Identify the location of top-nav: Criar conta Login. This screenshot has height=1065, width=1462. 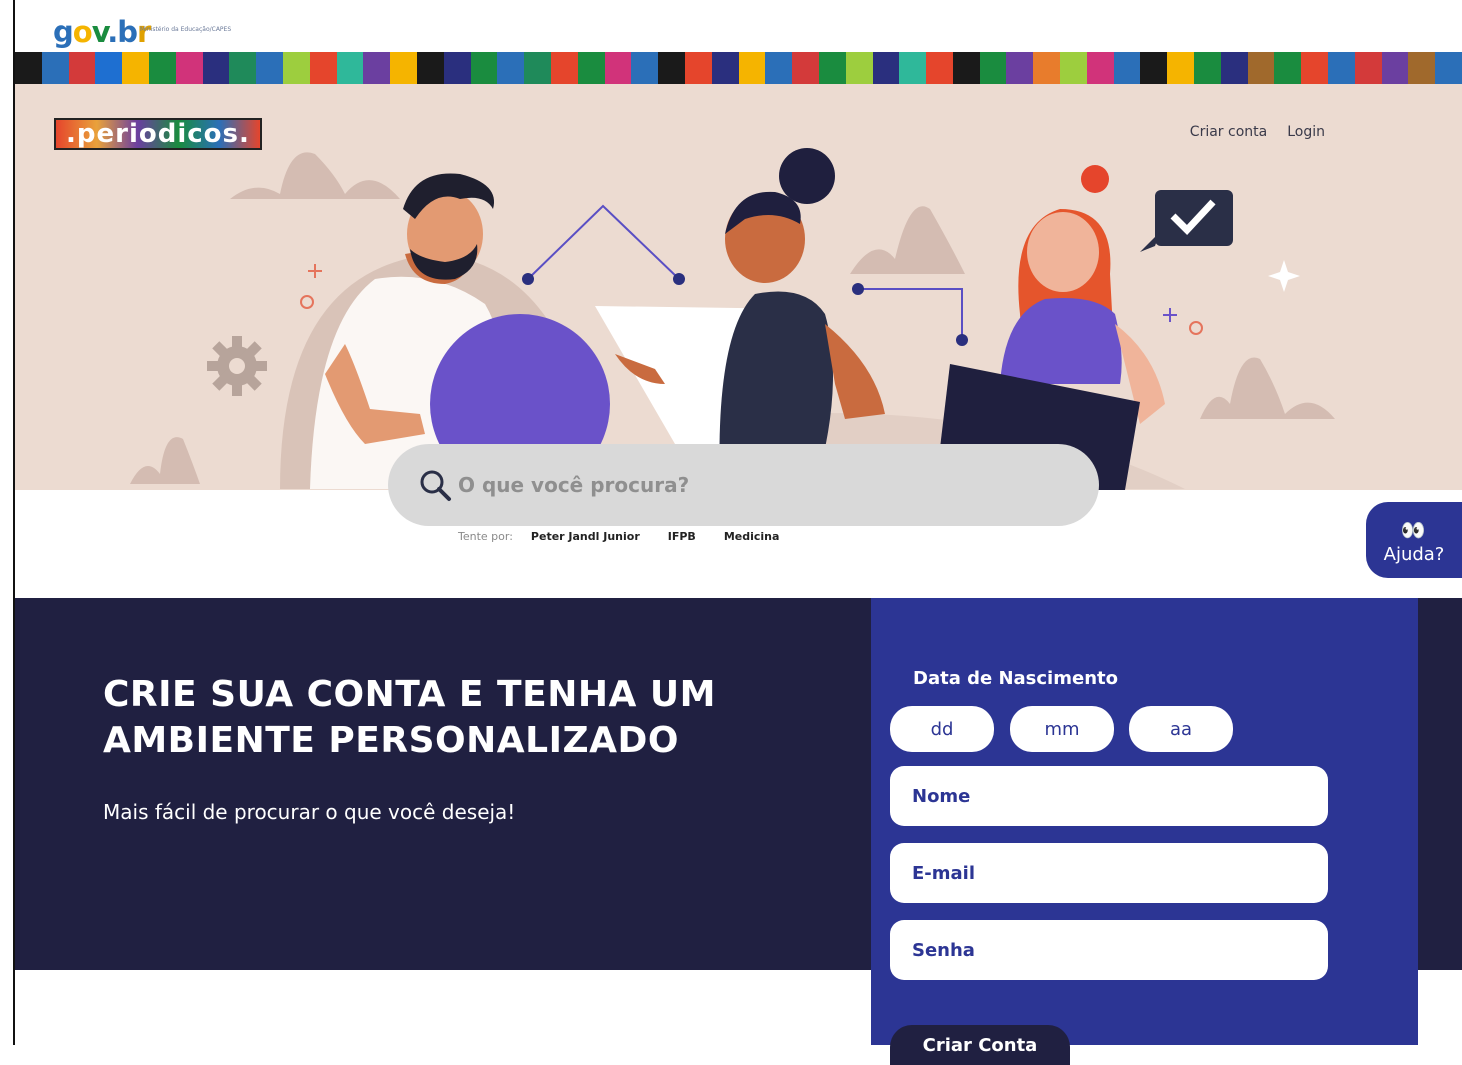
(1257, 132).